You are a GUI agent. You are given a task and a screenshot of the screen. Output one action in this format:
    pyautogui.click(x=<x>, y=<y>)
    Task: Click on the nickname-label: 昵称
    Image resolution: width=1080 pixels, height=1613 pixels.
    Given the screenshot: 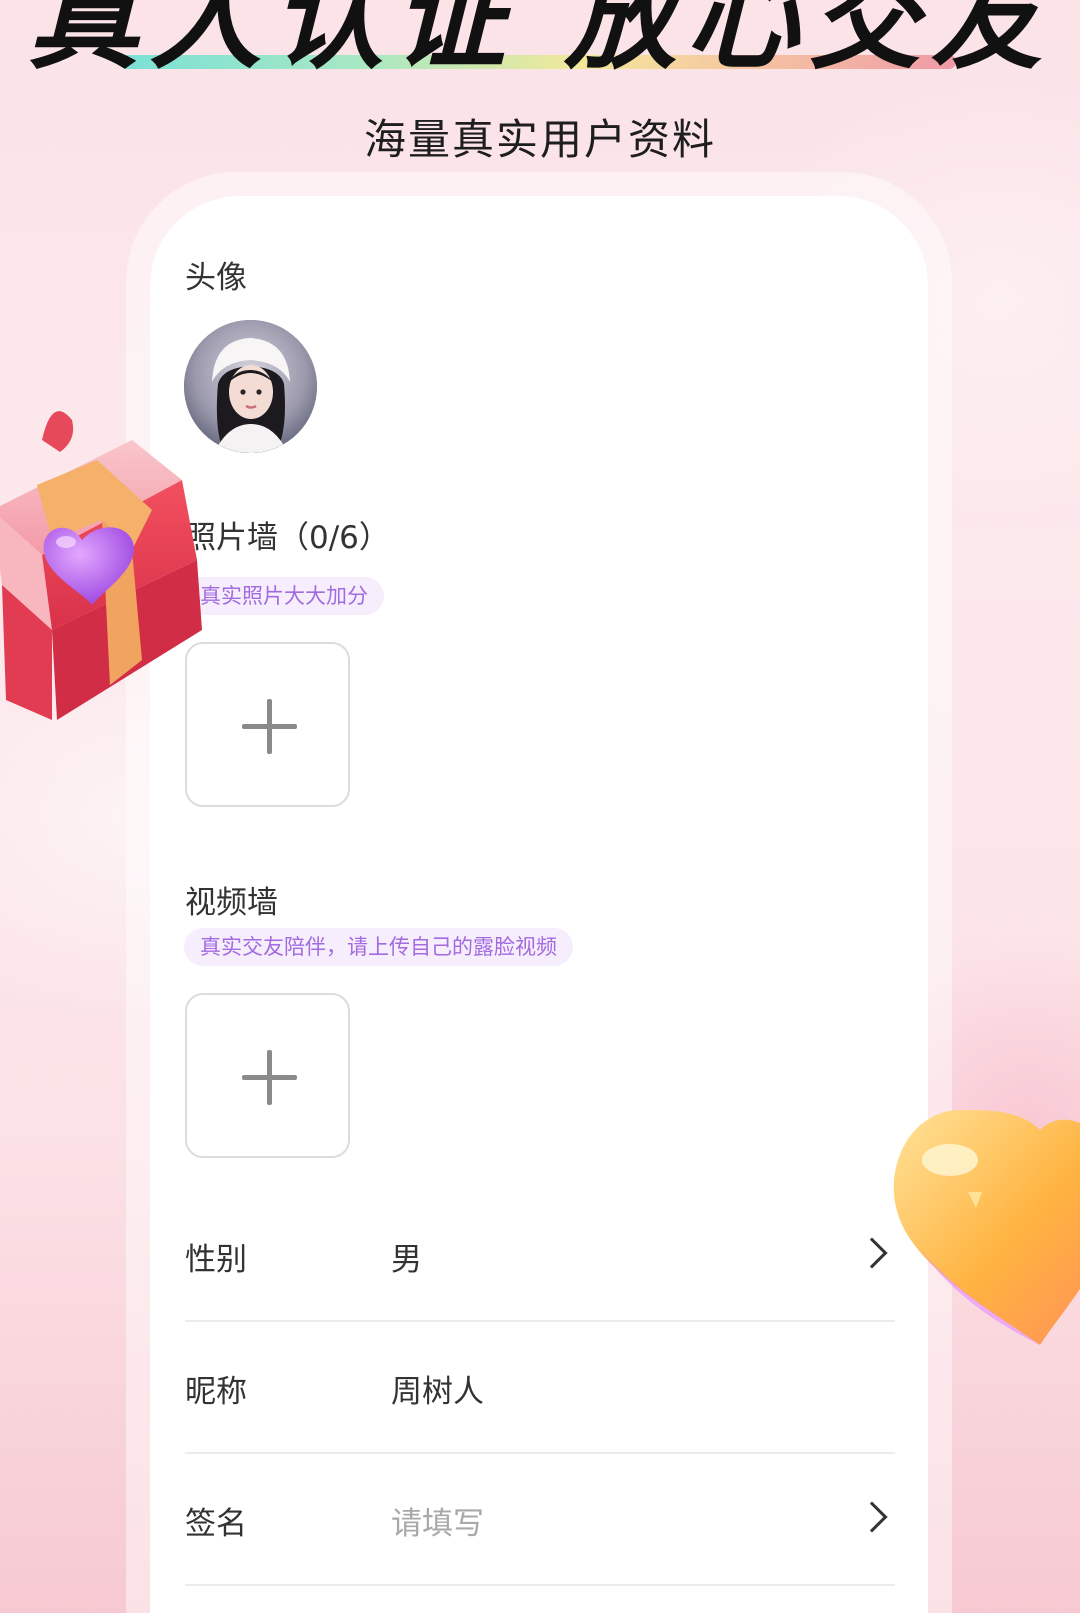 What is the action you would take?
    pyautogui.click(x=216, y=1392)
    